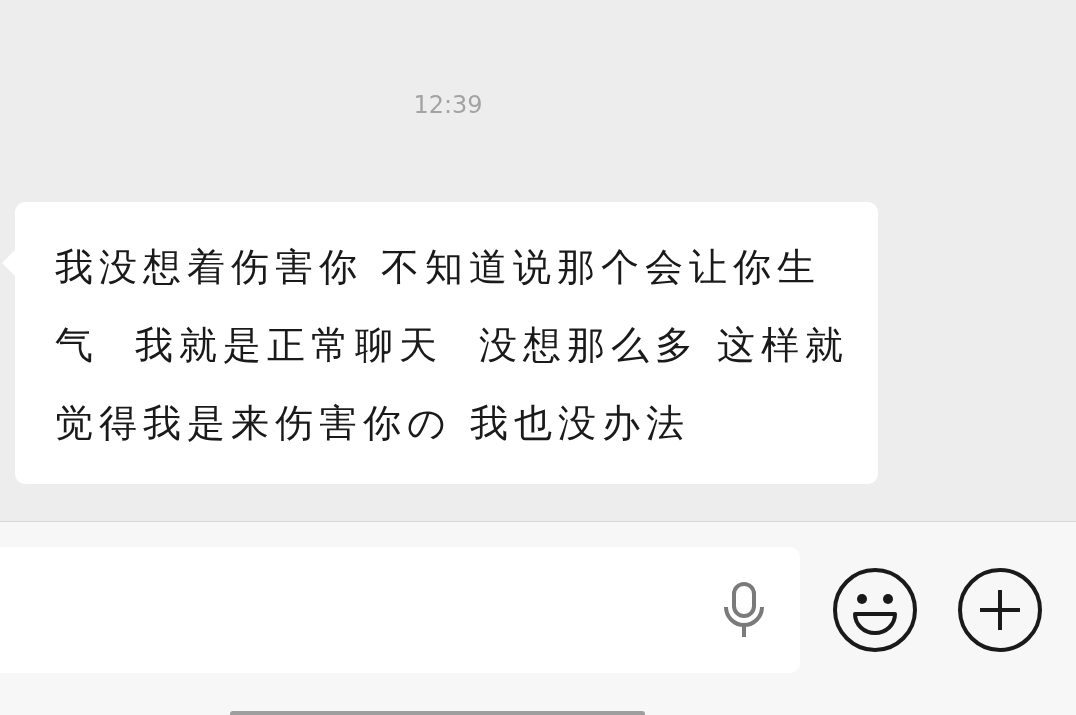 The height and width of the screenshot is (715, 1076). What do you see at coordinates (448, 105) in the screenshot?
I see `timestamp: 12:39` at bounding box center [448, 105].